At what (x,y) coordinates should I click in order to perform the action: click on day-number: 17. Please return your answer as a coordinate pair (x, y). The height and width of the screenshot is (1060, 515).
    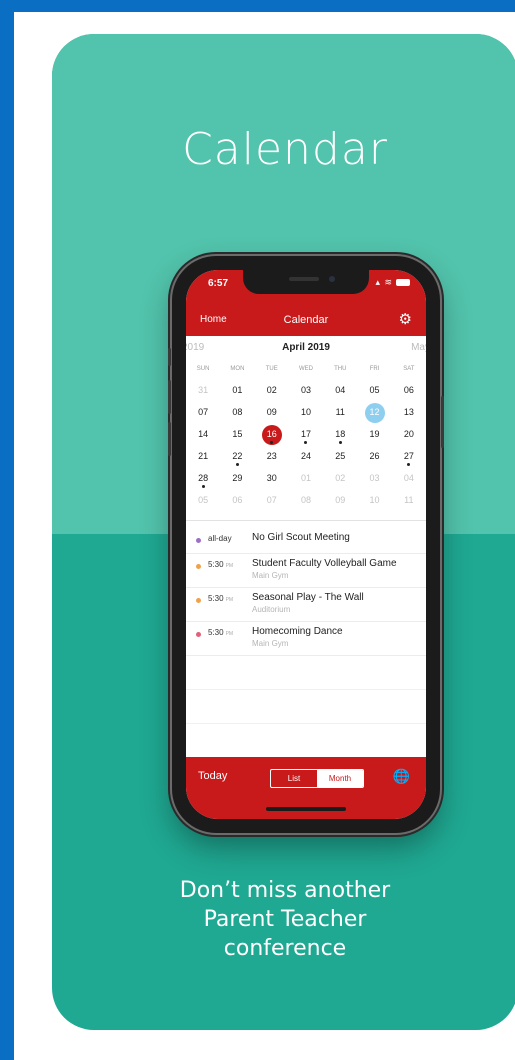
    Looking at the image, I should click on (305, 434).